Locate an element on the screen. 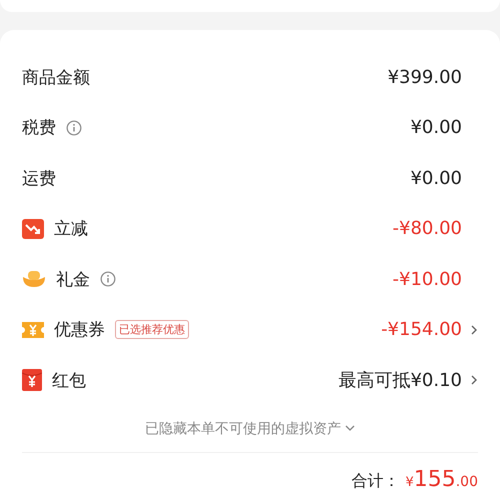  row-label: 红包 is located at coordinates (69, 381).